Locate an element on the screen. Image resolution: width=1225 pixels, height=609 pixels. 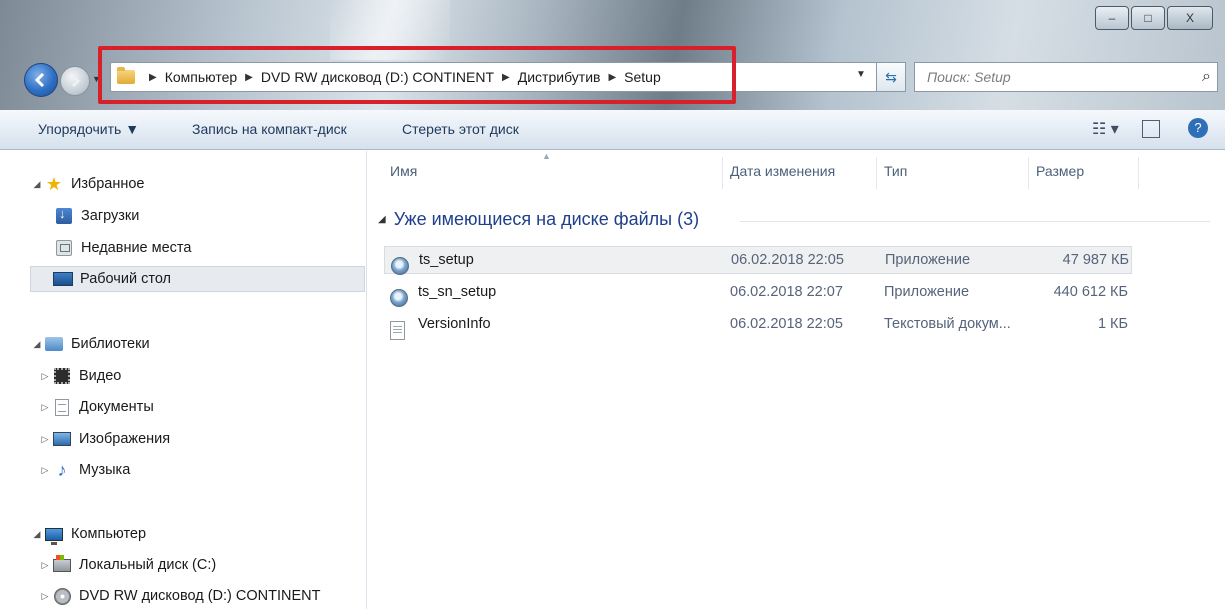
refresh-icon: ⇆ is located at coordinates (891, 76).